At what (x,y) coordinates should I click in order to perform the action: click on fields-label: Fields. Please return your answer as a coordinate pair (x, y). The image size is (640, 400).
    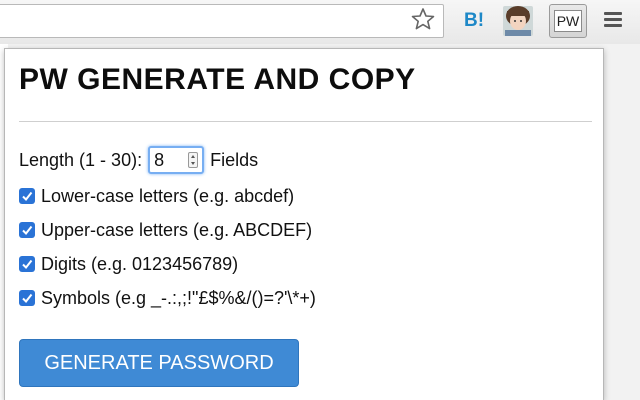
    Looking at the image, I should click on (234, 160).